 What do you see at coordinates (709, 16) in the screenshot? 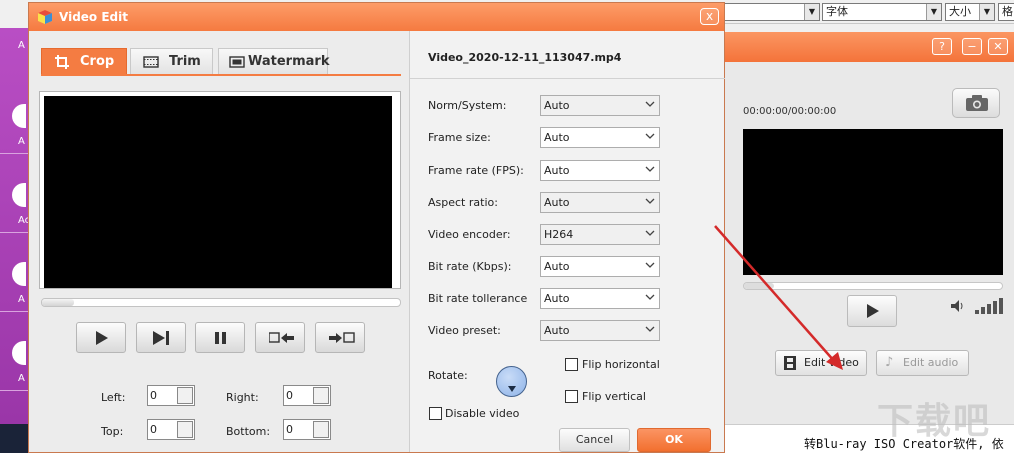
I see `dialog-close-button: x` at bounding box center [709, 16].